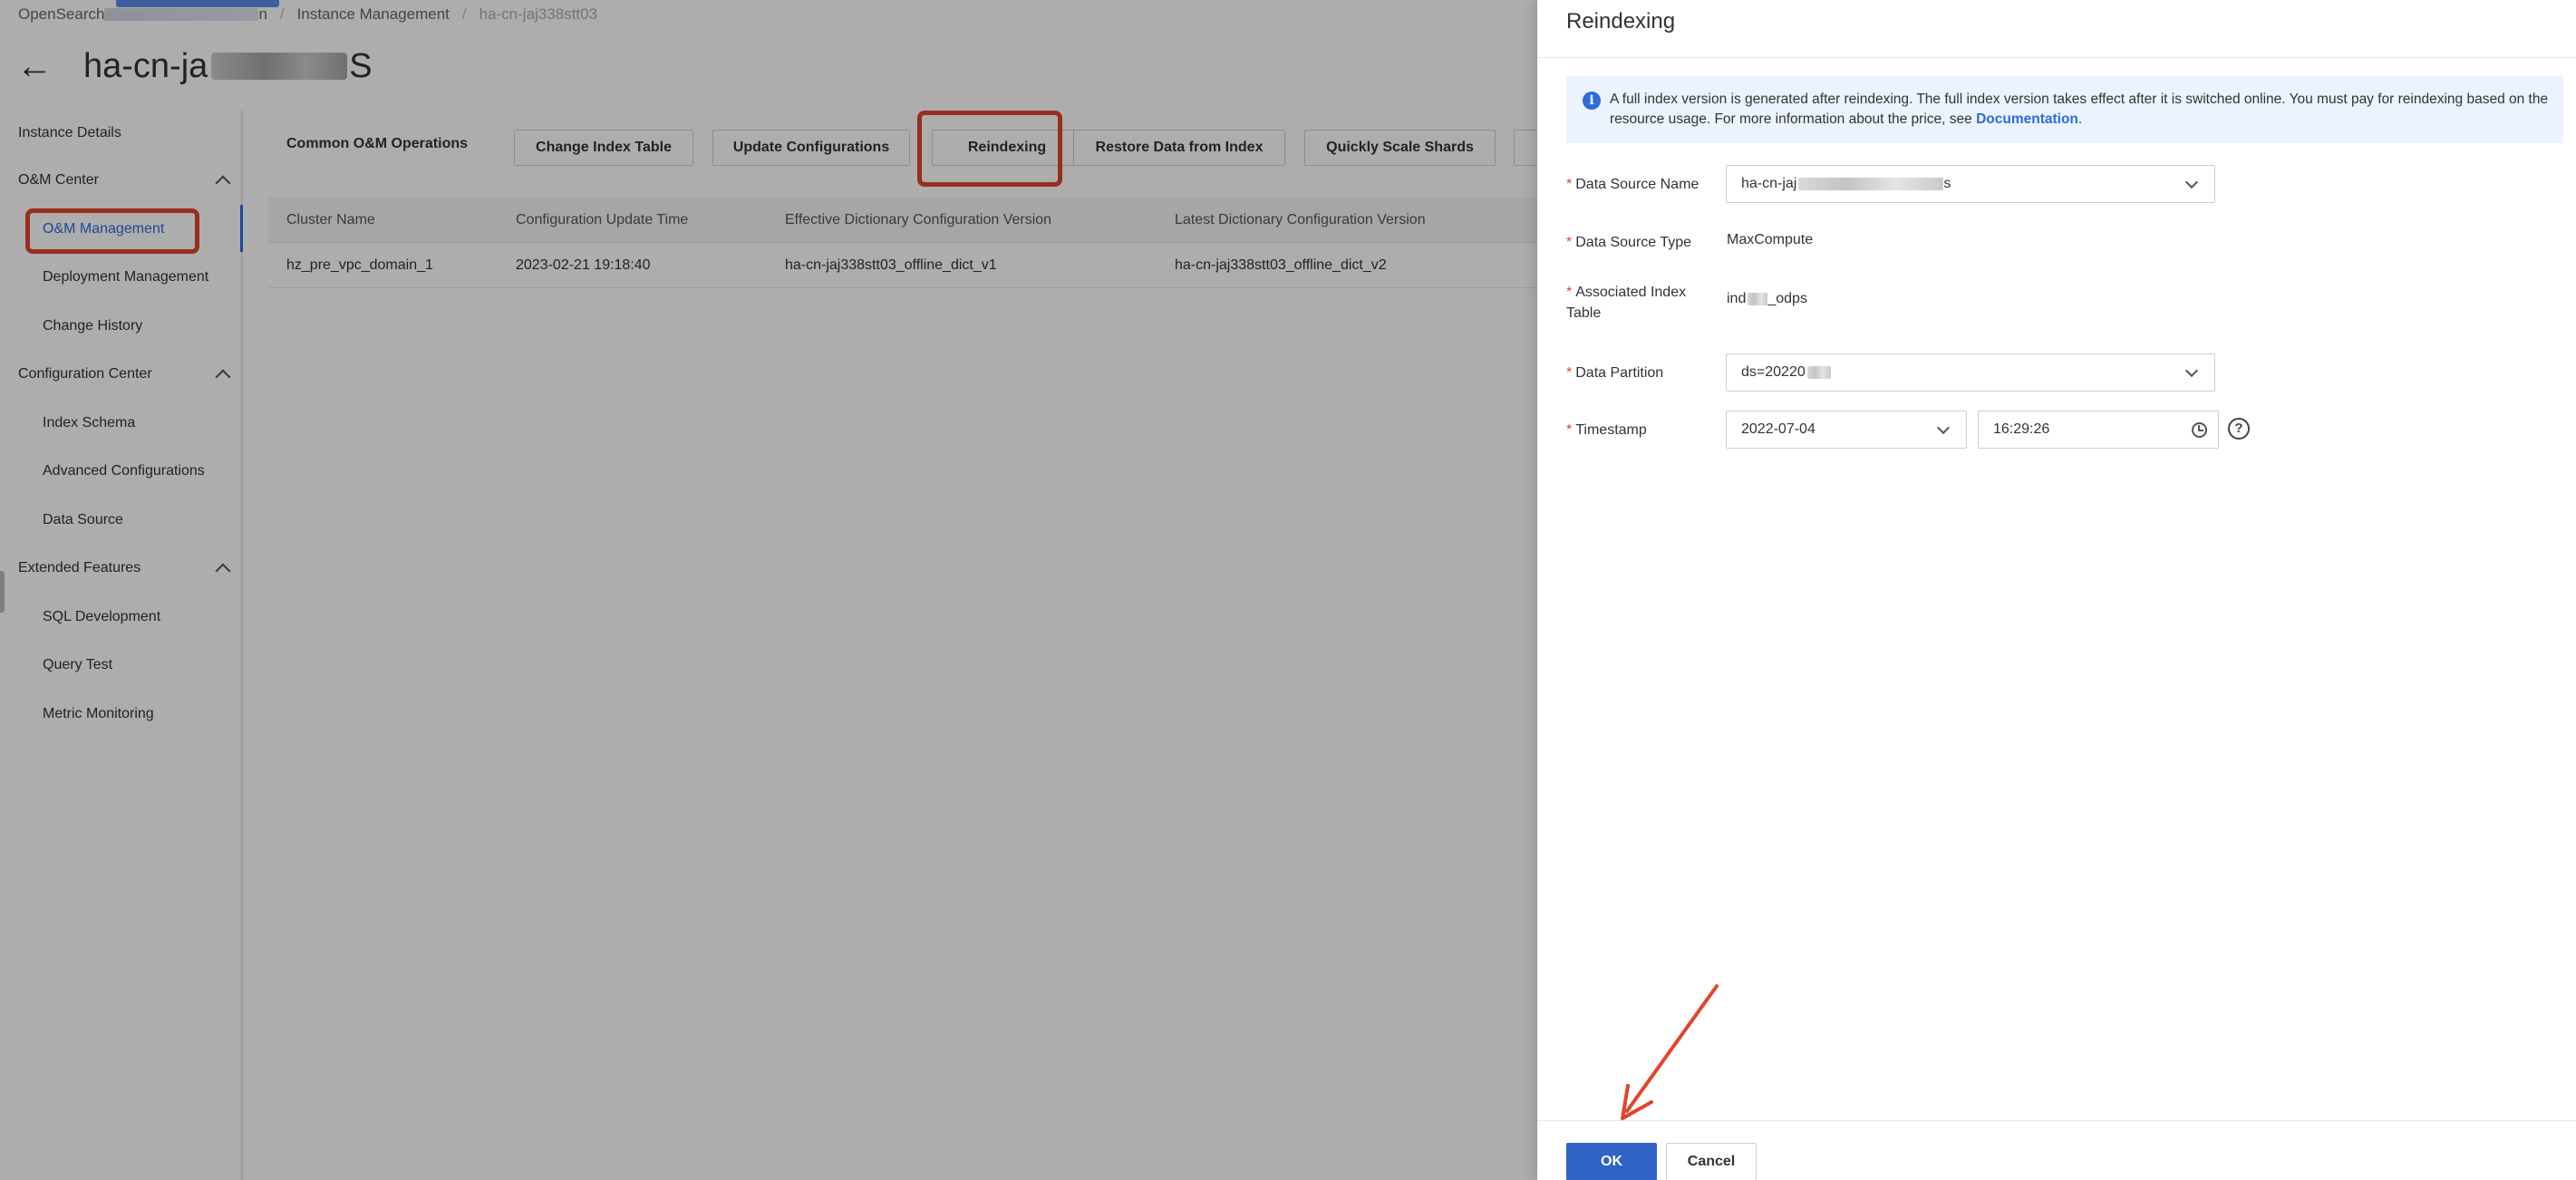 The height and width of the screenshot is (1180, 2576). I want to click on time-picker: 16:29:26, so click(2098, 430).